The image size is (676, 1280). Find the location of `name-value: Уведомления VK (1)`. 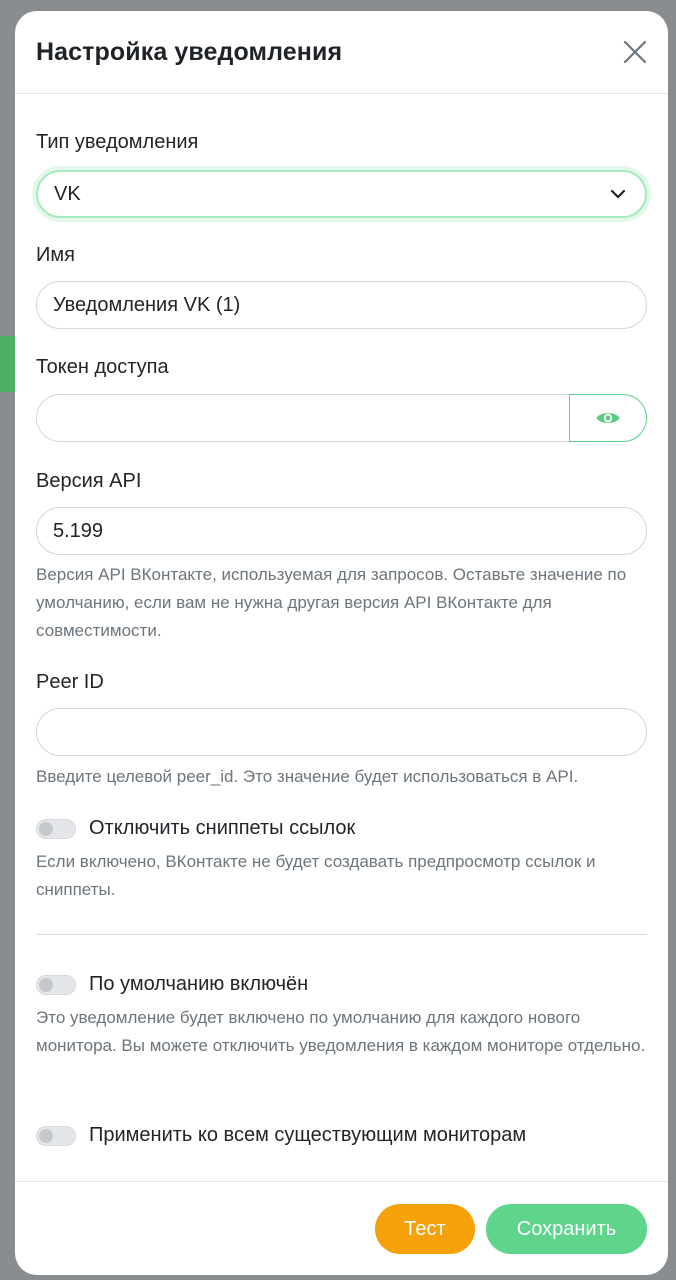

name-value: Уведомления VK (1) is located at coordinates (147, 304).